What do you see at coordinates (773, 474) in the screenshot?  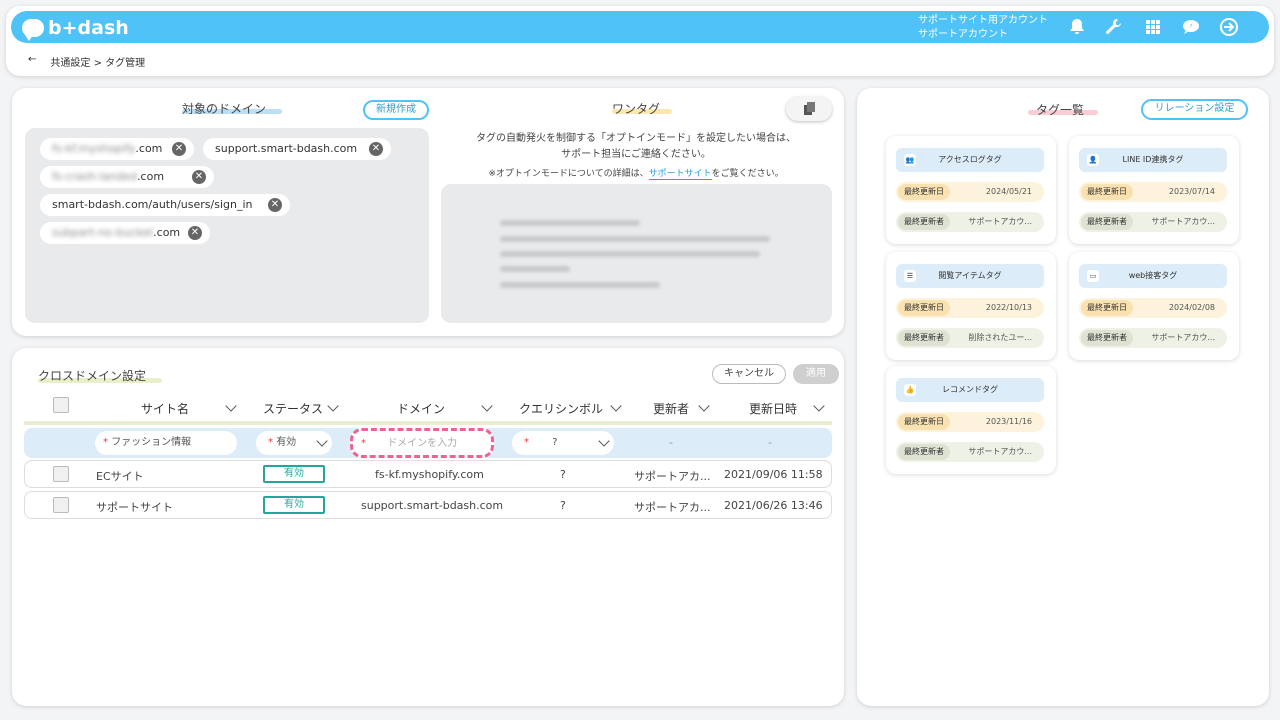 I see `row-updated-at: 2021/09/06 11:58` at bounding box center [773, 474].